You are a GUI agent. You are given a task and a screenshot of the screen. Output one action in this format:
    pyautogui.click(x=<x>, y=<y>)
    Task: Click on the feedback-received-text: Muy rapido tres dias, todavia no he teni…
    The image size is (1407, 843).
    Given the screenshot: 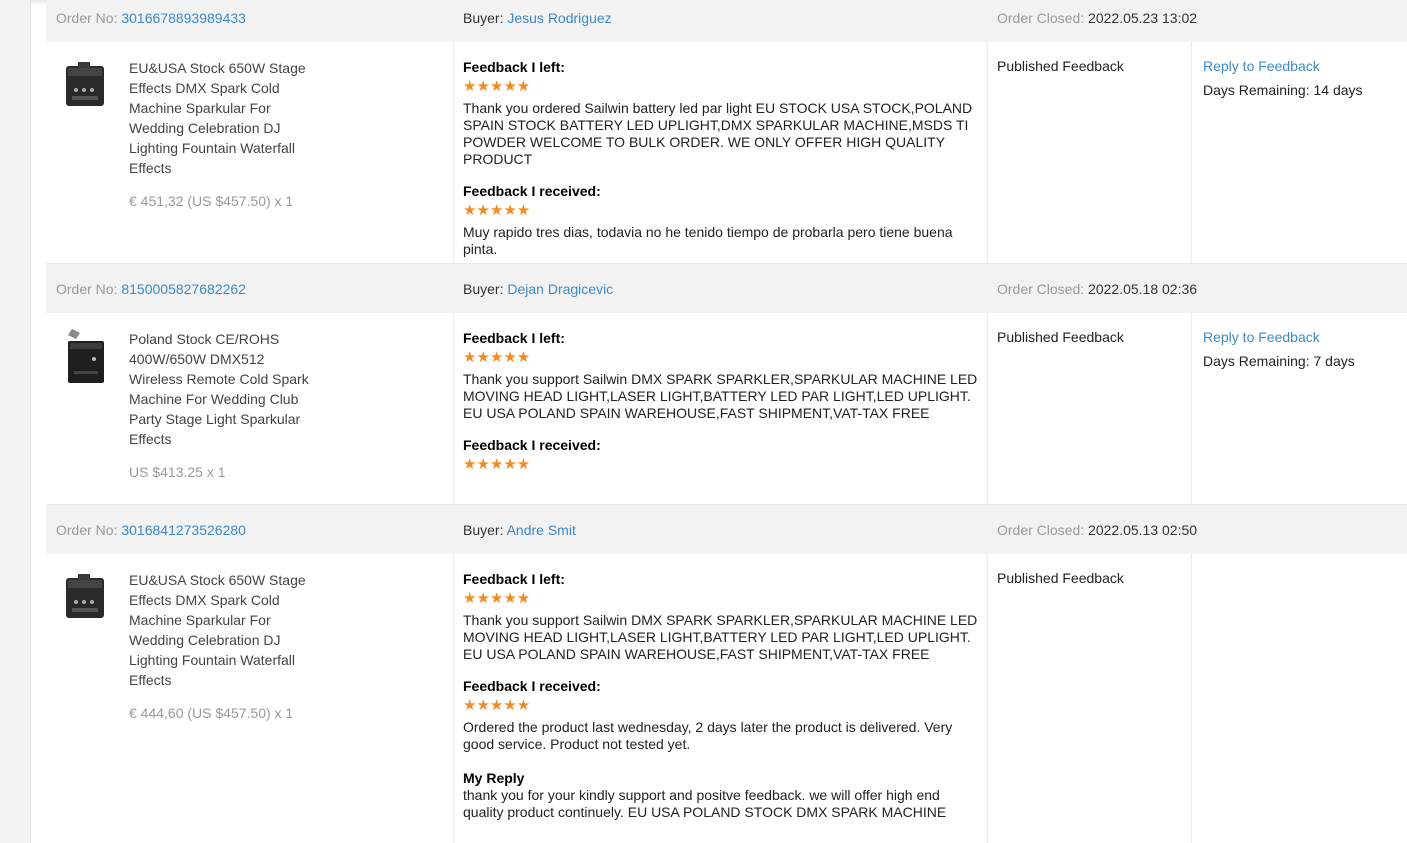 What is the action you would take?
    pyautogui.click(x=708, y=240)
    